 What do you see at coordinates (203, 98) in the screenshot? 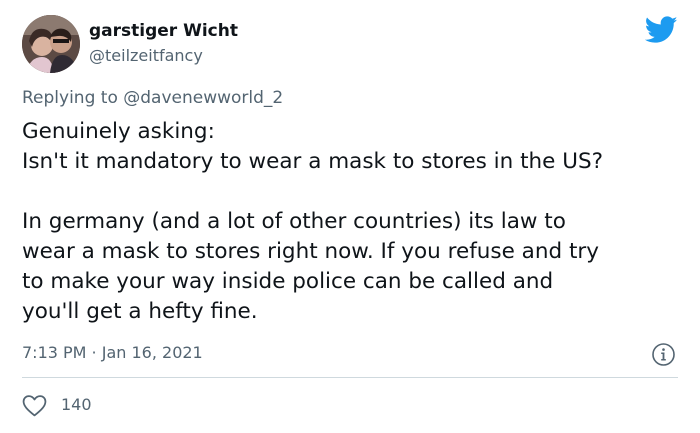
I see `reply-mention-link: @davenewworld_2` at bounding box center [203, 98].